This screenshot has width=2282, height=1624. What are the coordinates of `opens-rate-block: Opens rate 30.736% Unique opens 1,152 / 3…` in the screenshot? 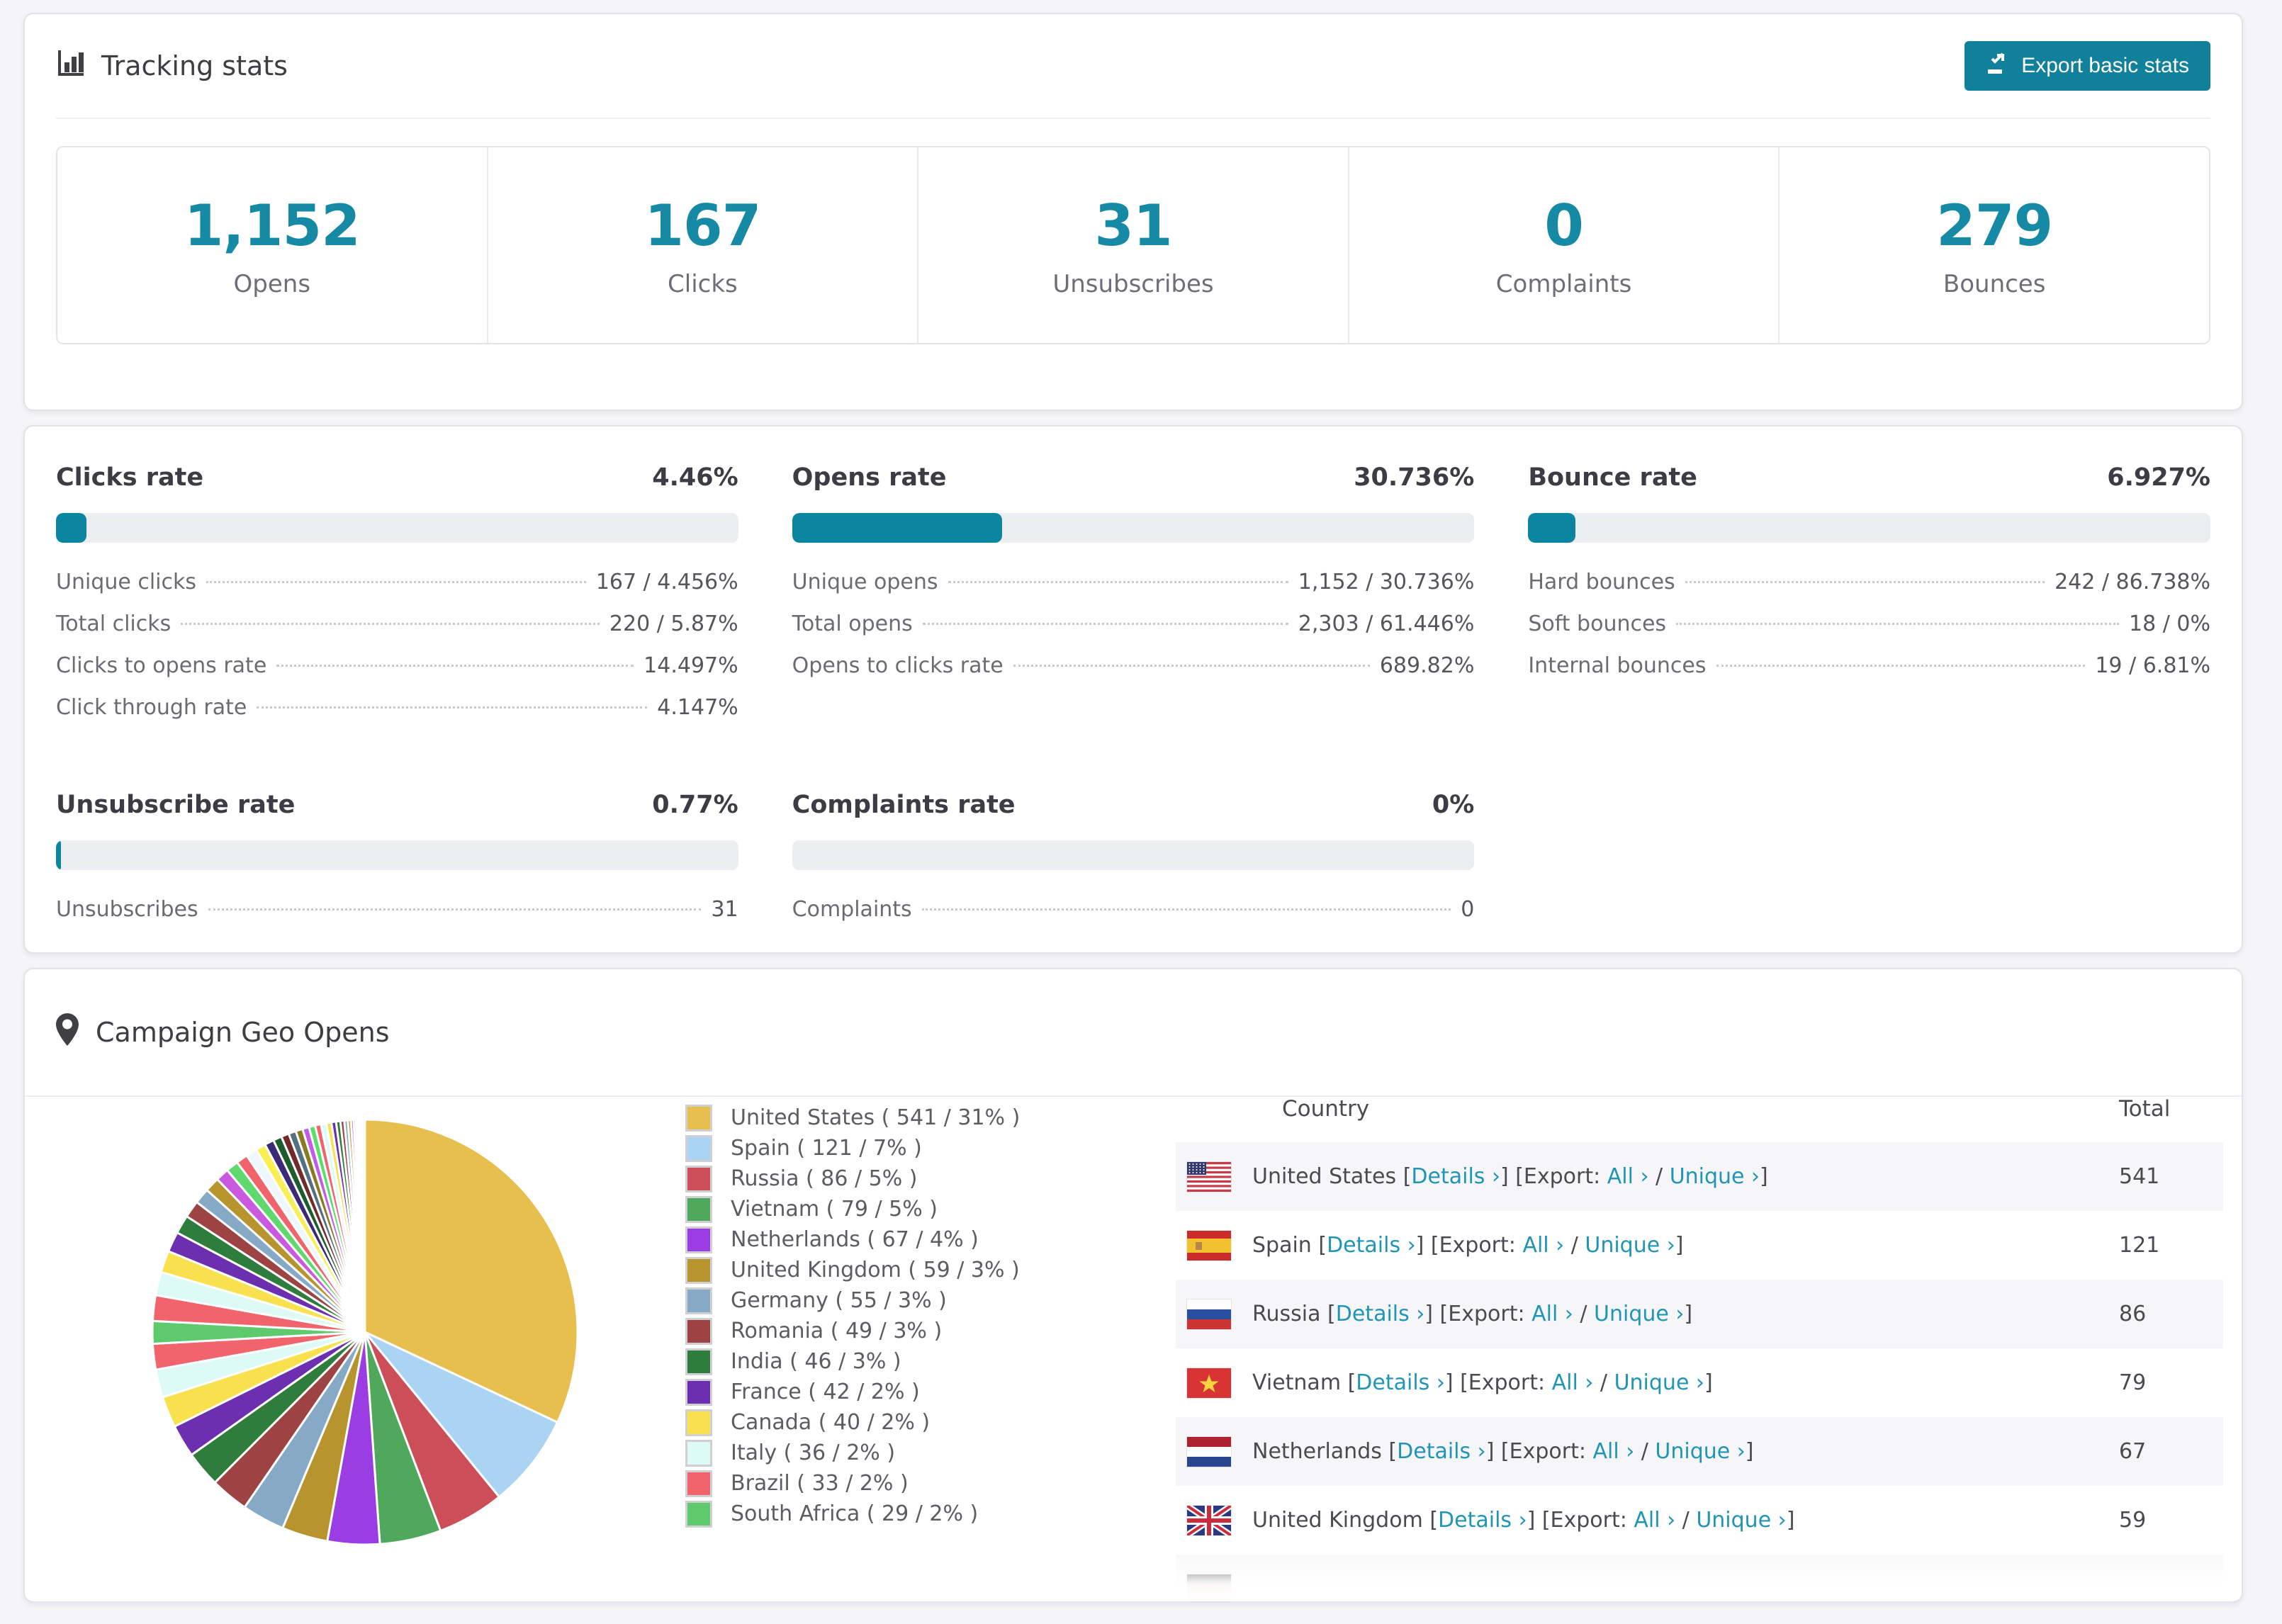 It's located at (1133, 600).